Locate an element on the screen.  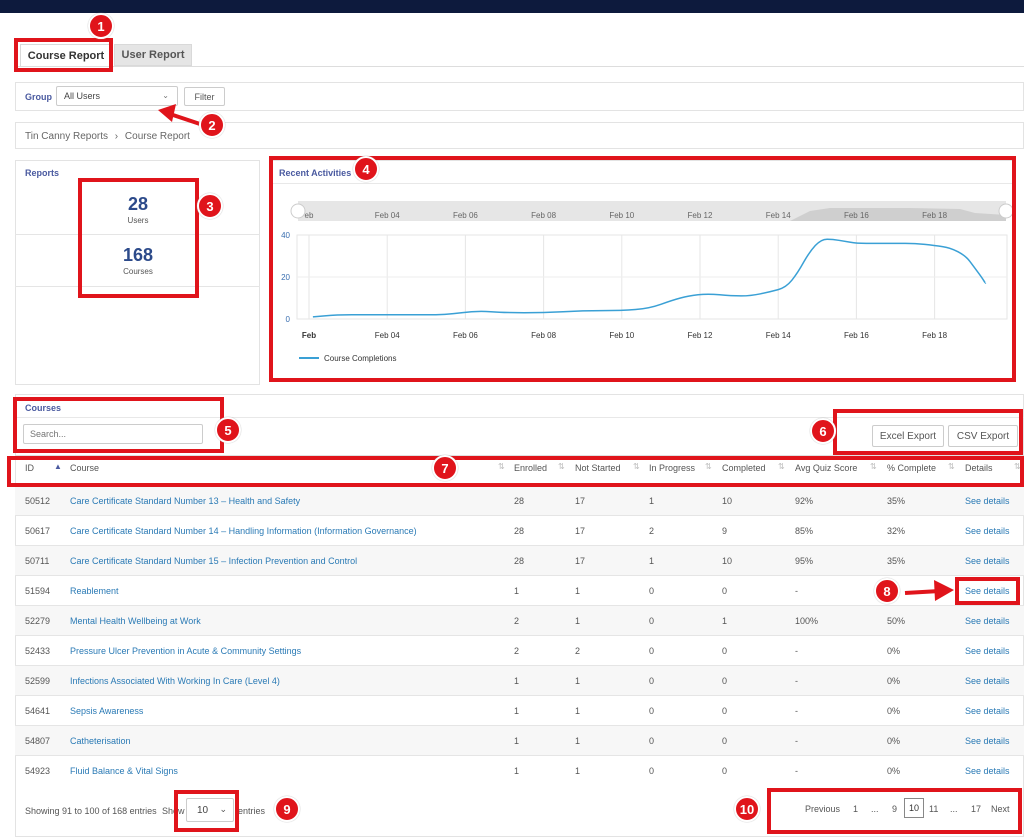
annotation-badge-1: 1 is located at coordinates (101, 26).